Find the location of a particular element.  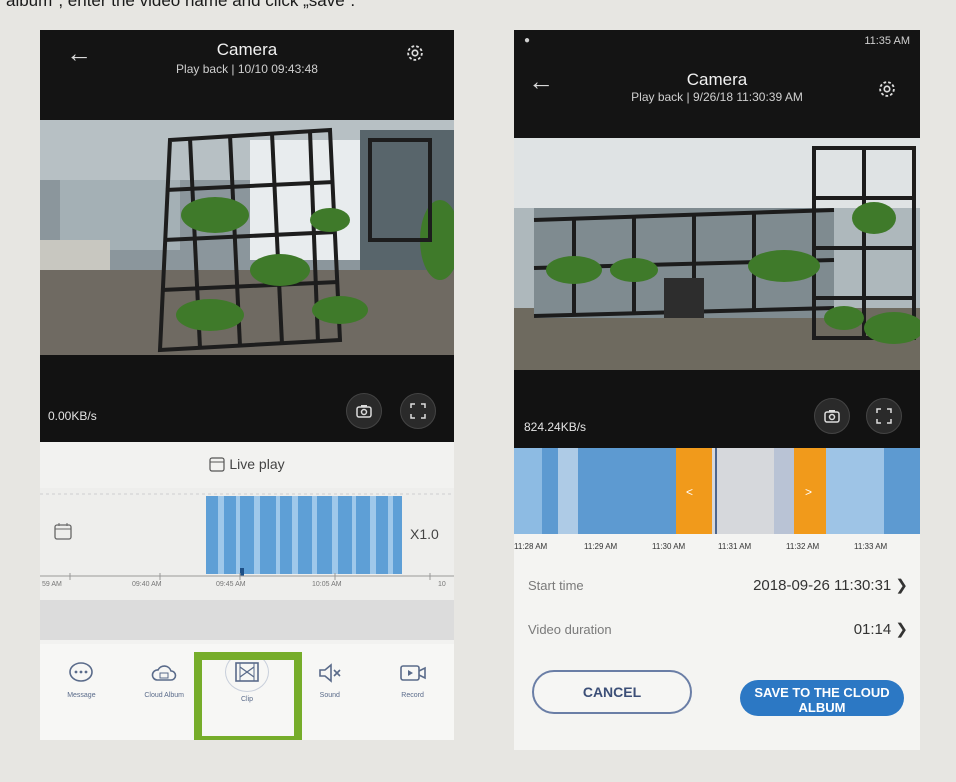

video-duration-row: Video duration 01:14 ❯ is located at coordinates (718, 635).